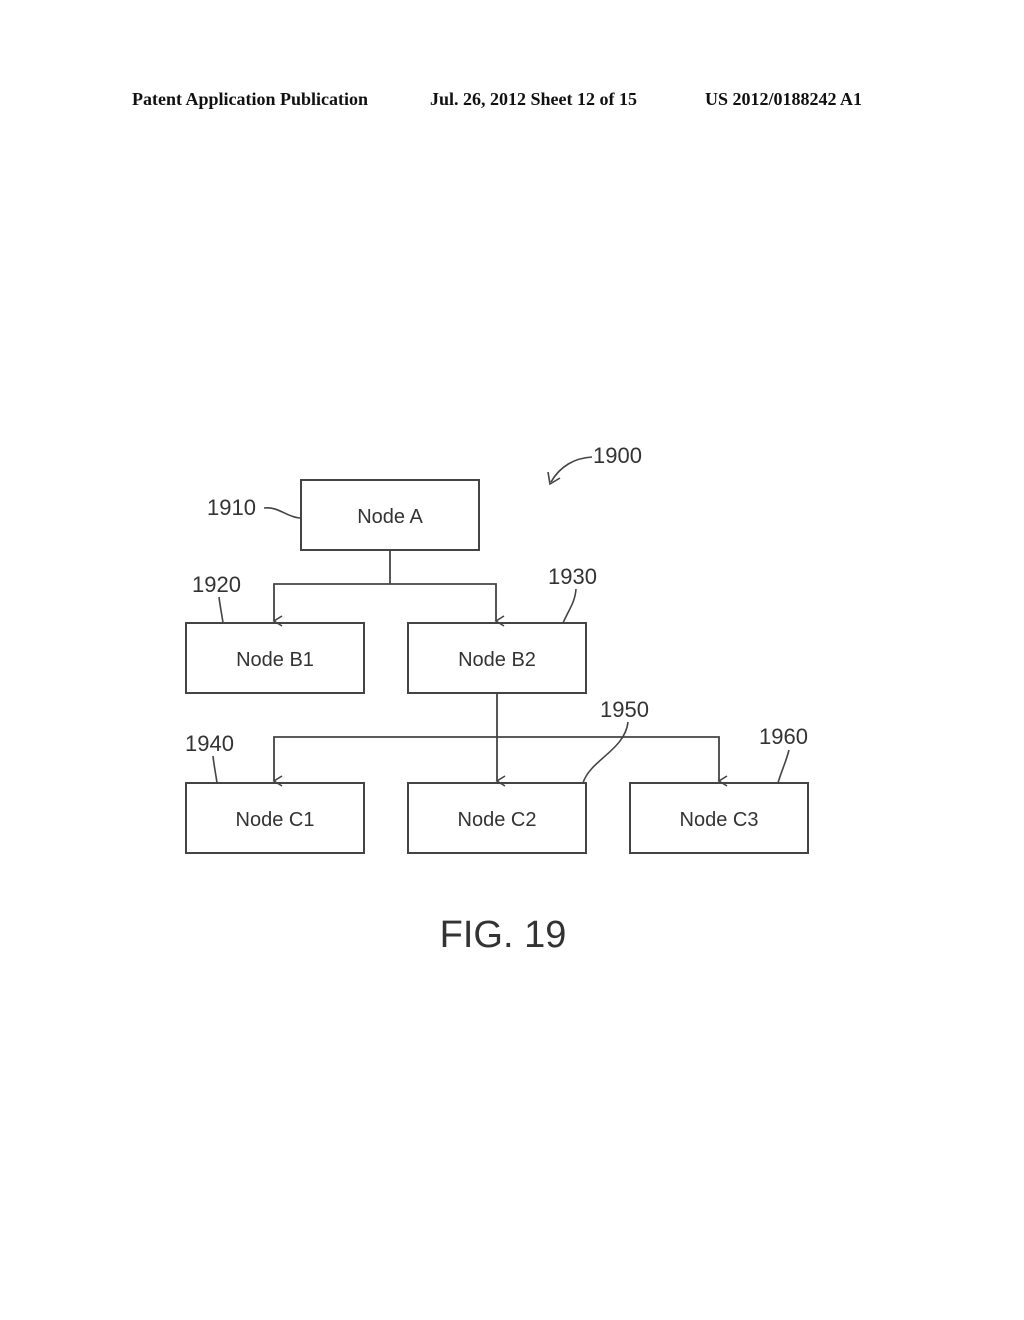 Image resolution: width=1024 pixels, height=1320 pixels. What do you see at coordinates (617, 455) in the screenshot?
I see `figure-ref-number: 1900` at bounding box center [617, 455].